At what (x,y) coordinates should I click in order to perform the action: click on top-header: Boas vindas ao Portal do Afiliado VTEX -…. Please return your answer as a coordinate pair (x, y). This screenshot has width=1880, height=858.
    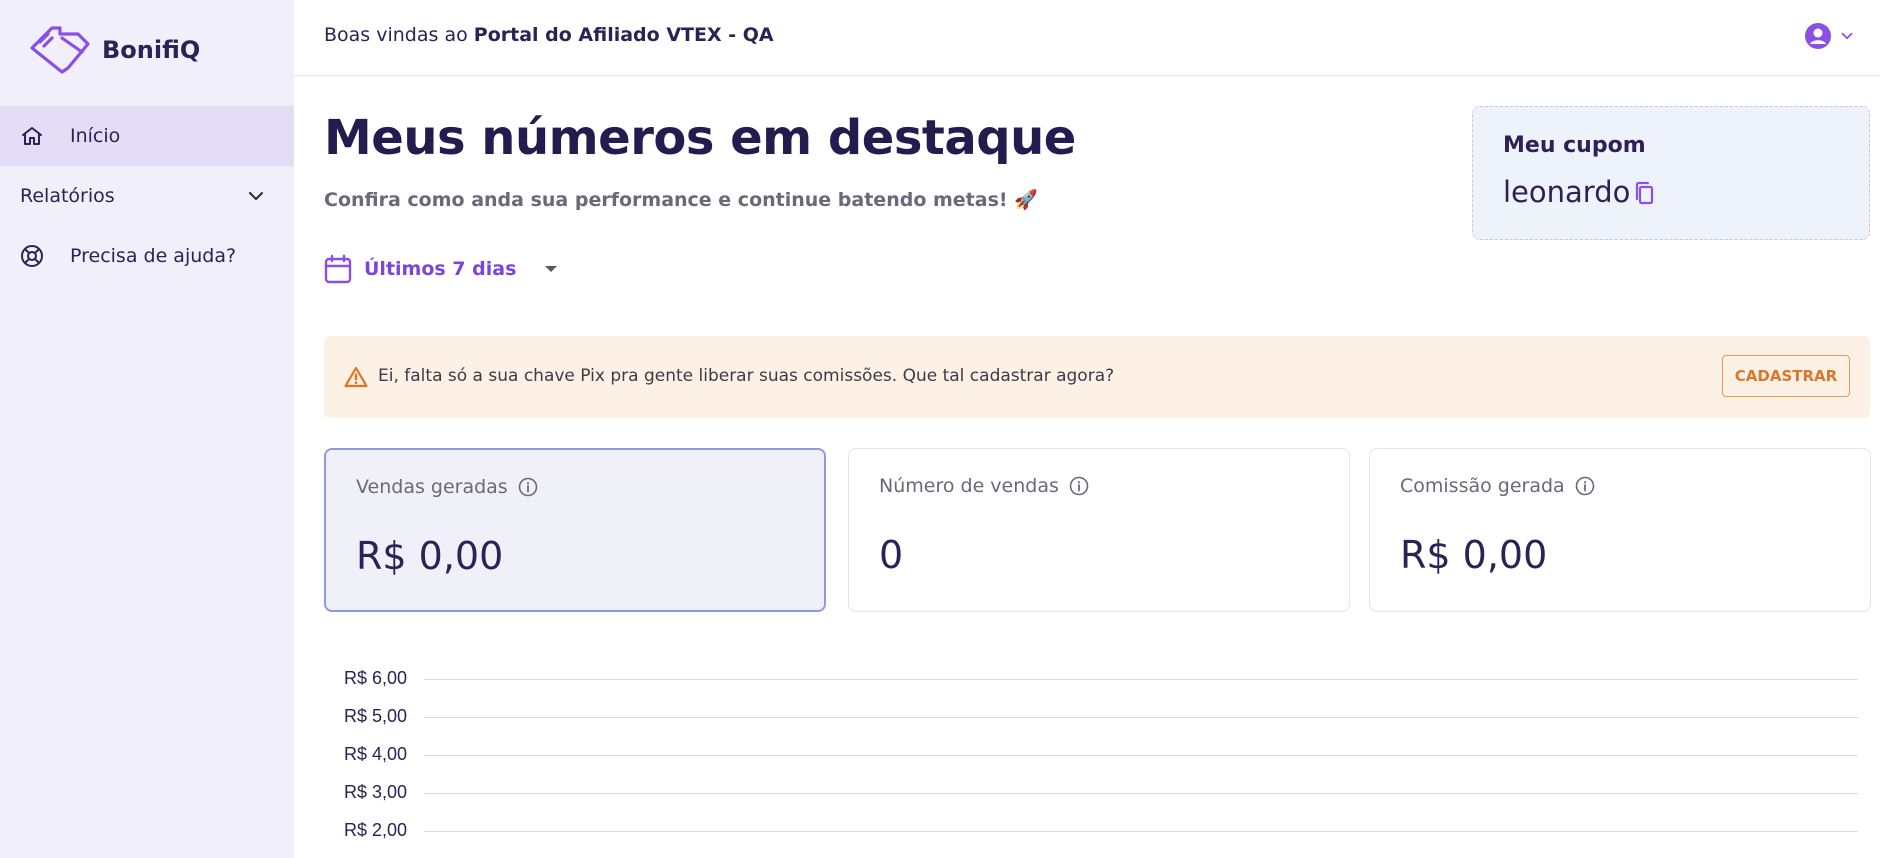
    Looking at the image, I should click on (1087, 38).